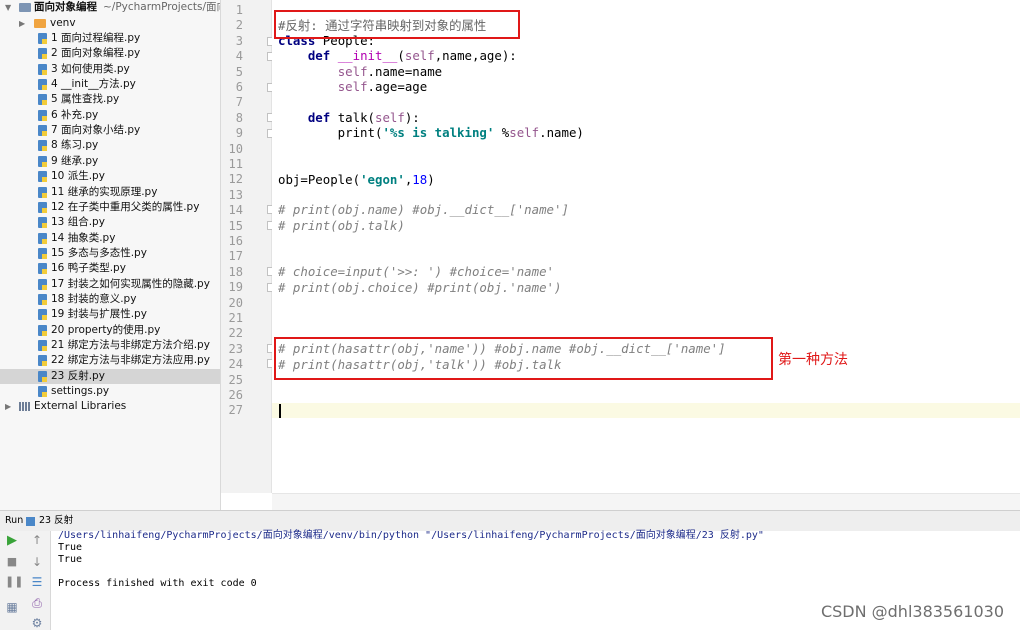  What do you see at coordinates (75, 160) in the screenshot?
I see `tree-item-label: 9 继承.py` at bounding box center [75, 160].